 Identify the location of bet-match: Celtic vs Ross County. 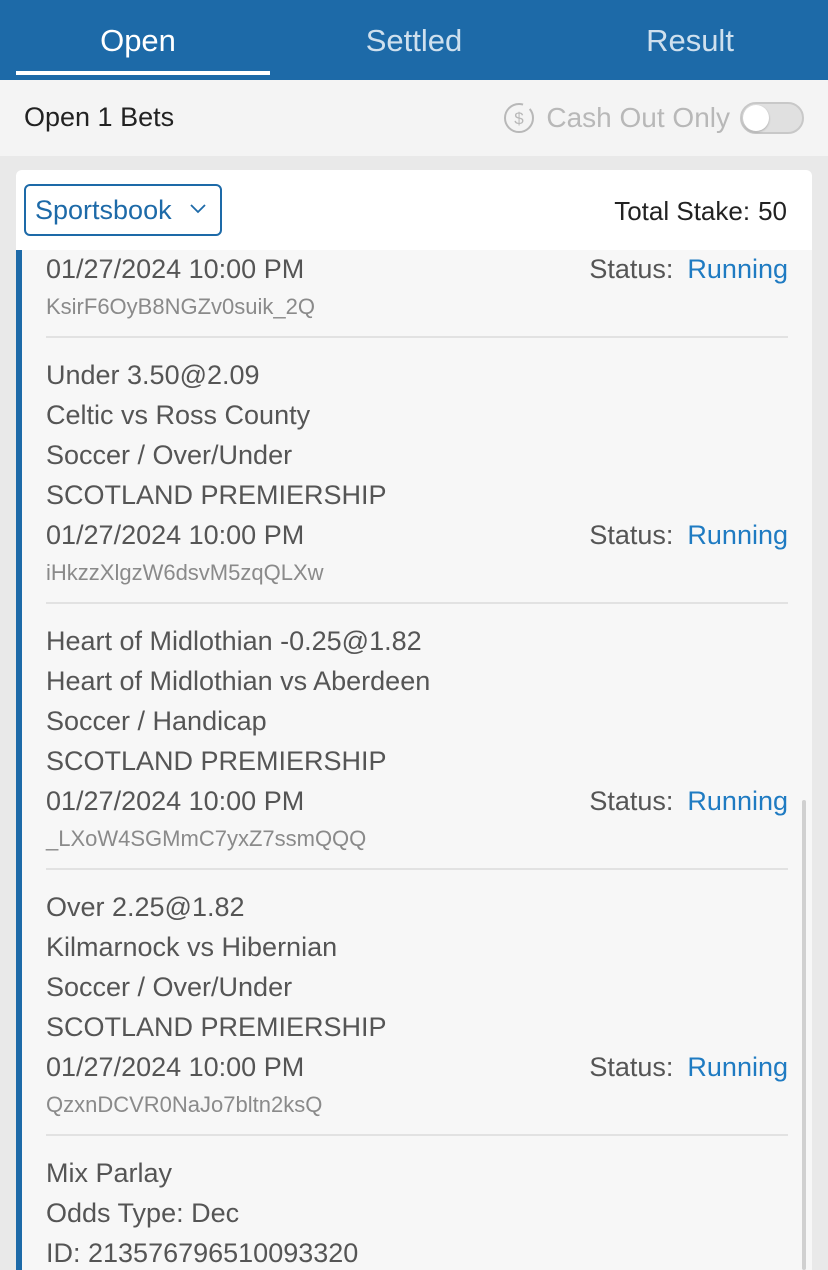
(178, 415).